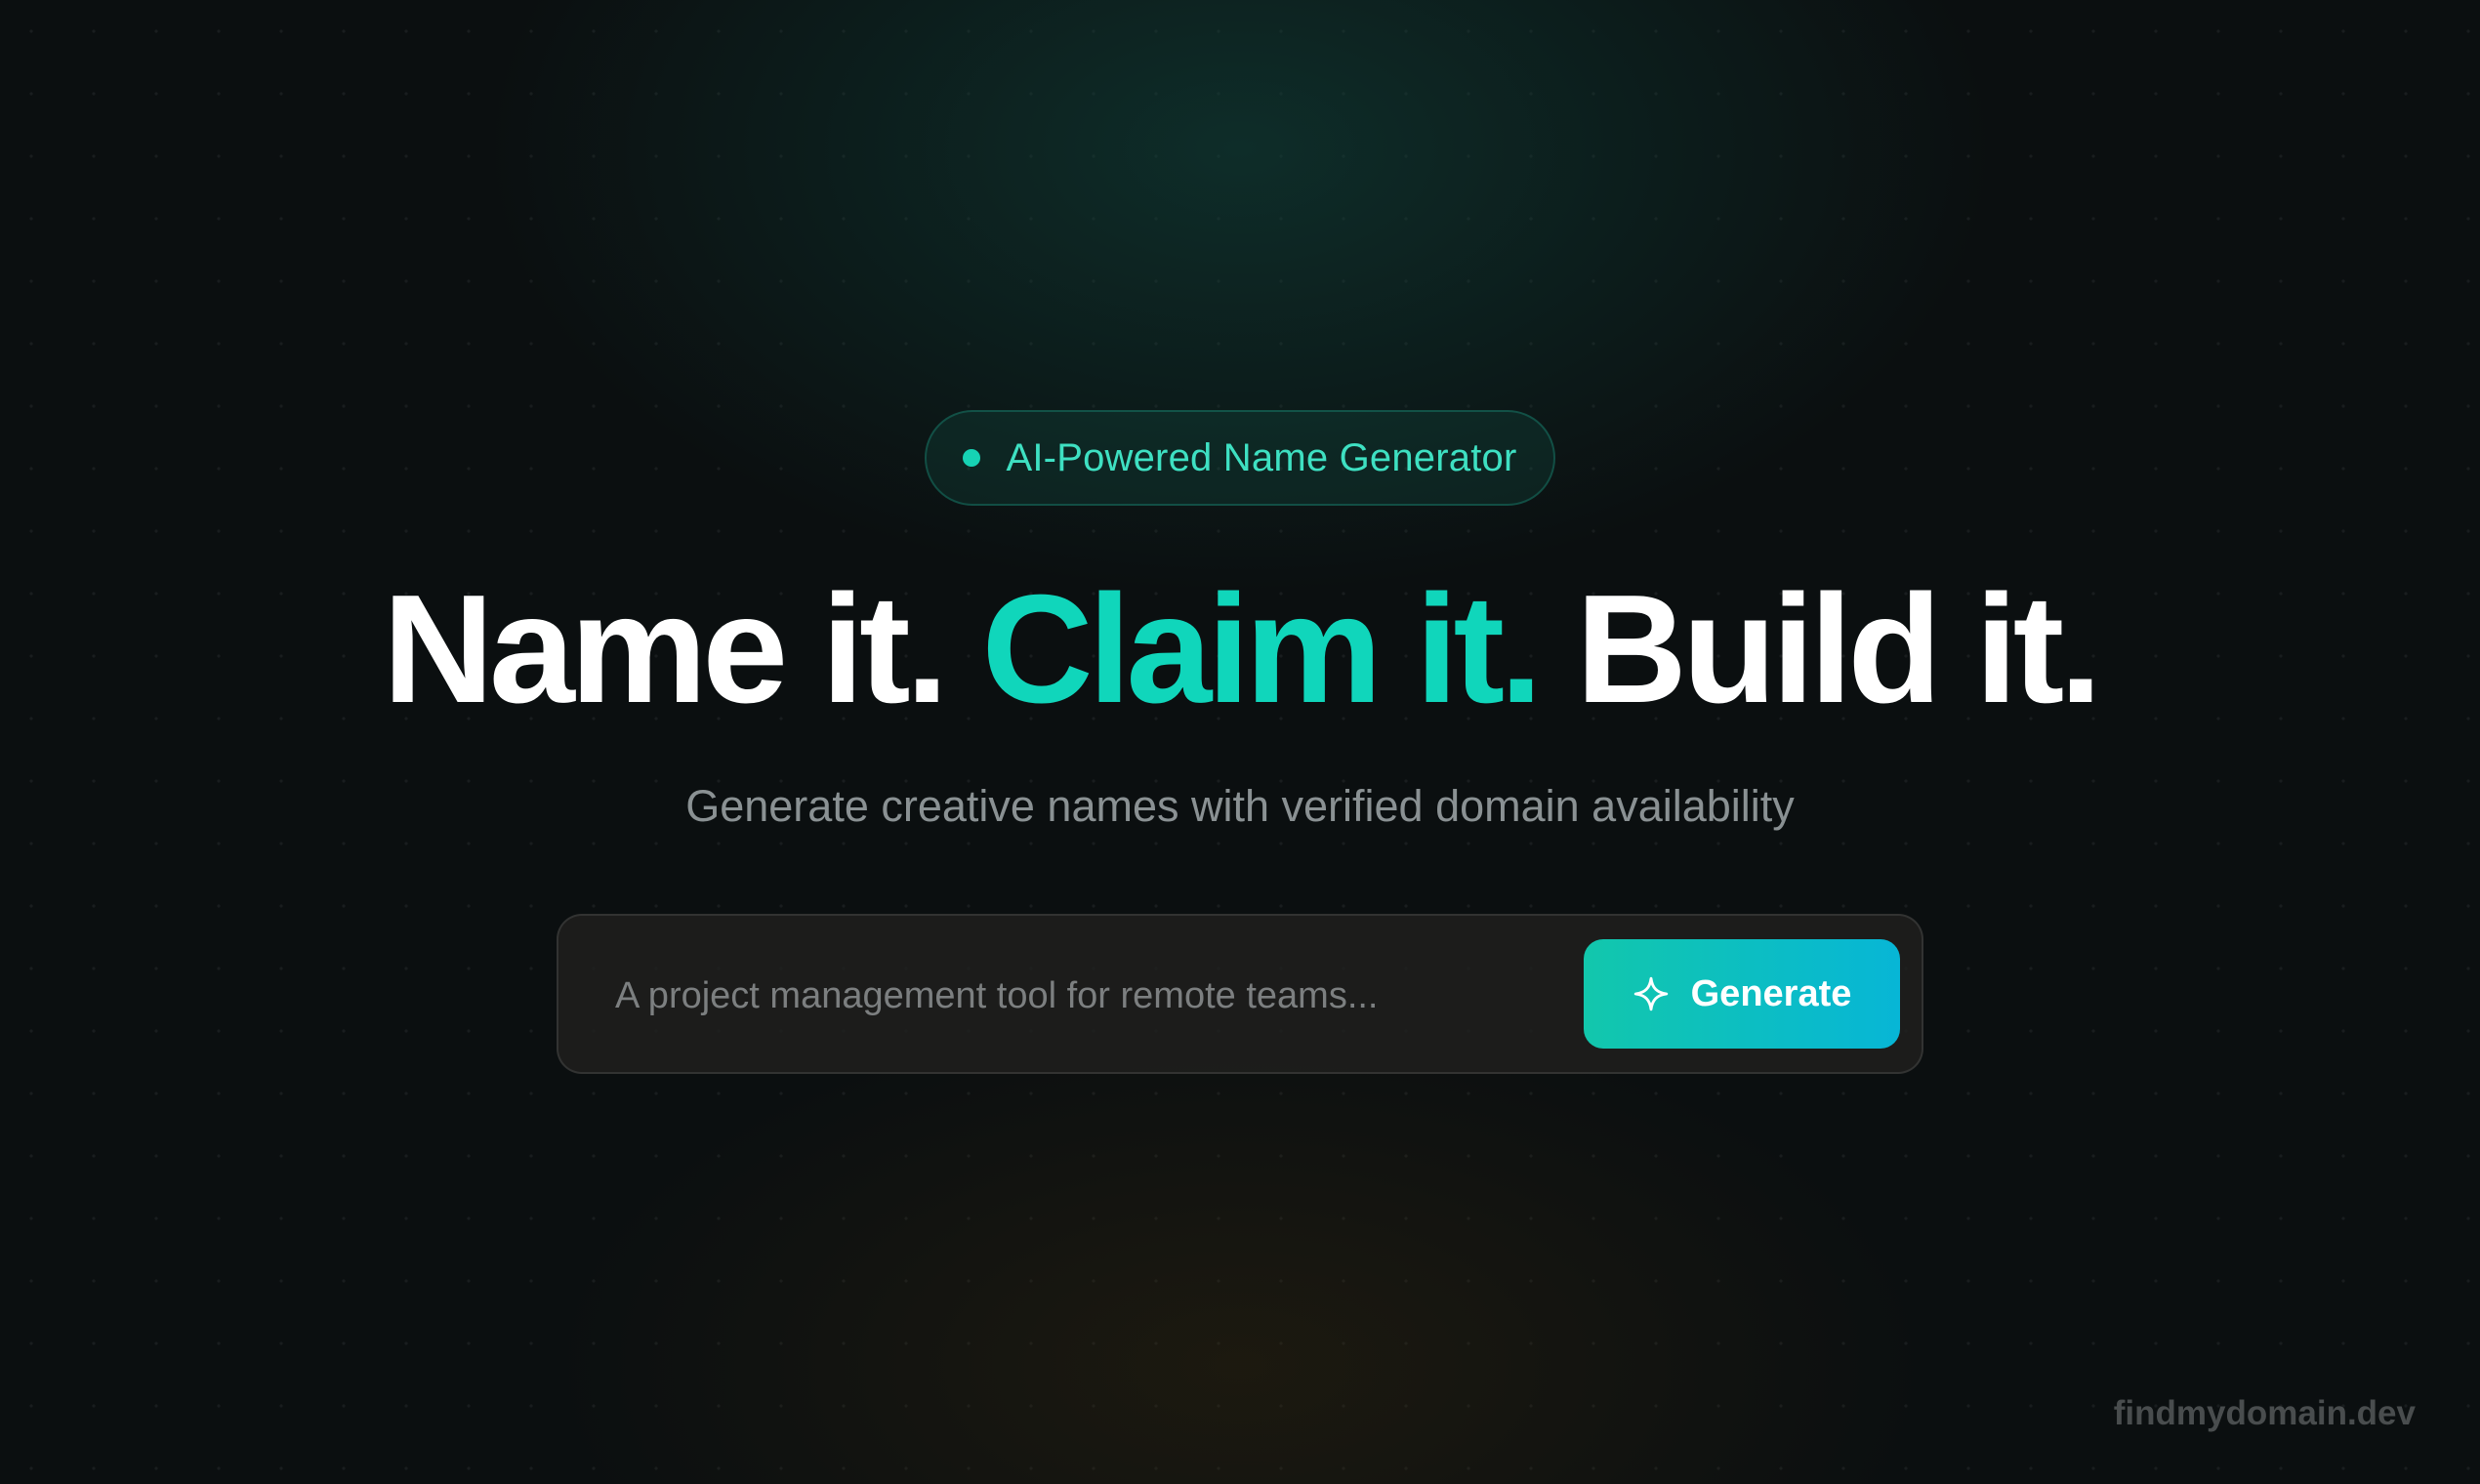  What do you see at coordinates (1771, 993) in the screenshot?
I see `generate-button-label: Generate` at bounding box center [1771, 993].